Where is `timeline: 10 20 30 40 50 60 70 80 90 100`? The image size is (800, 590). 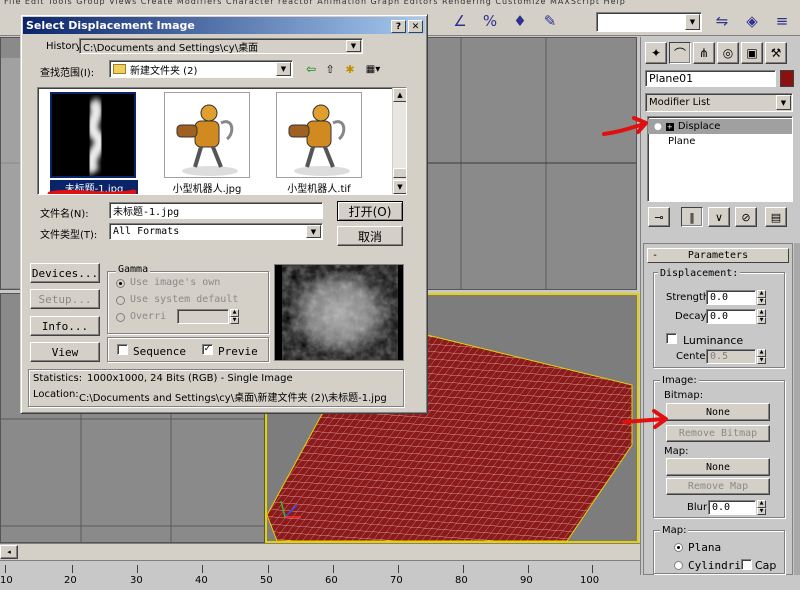 timeline: 10 20 30 40 50 60 70 80 90 100 is located at coordinates (320, 575).